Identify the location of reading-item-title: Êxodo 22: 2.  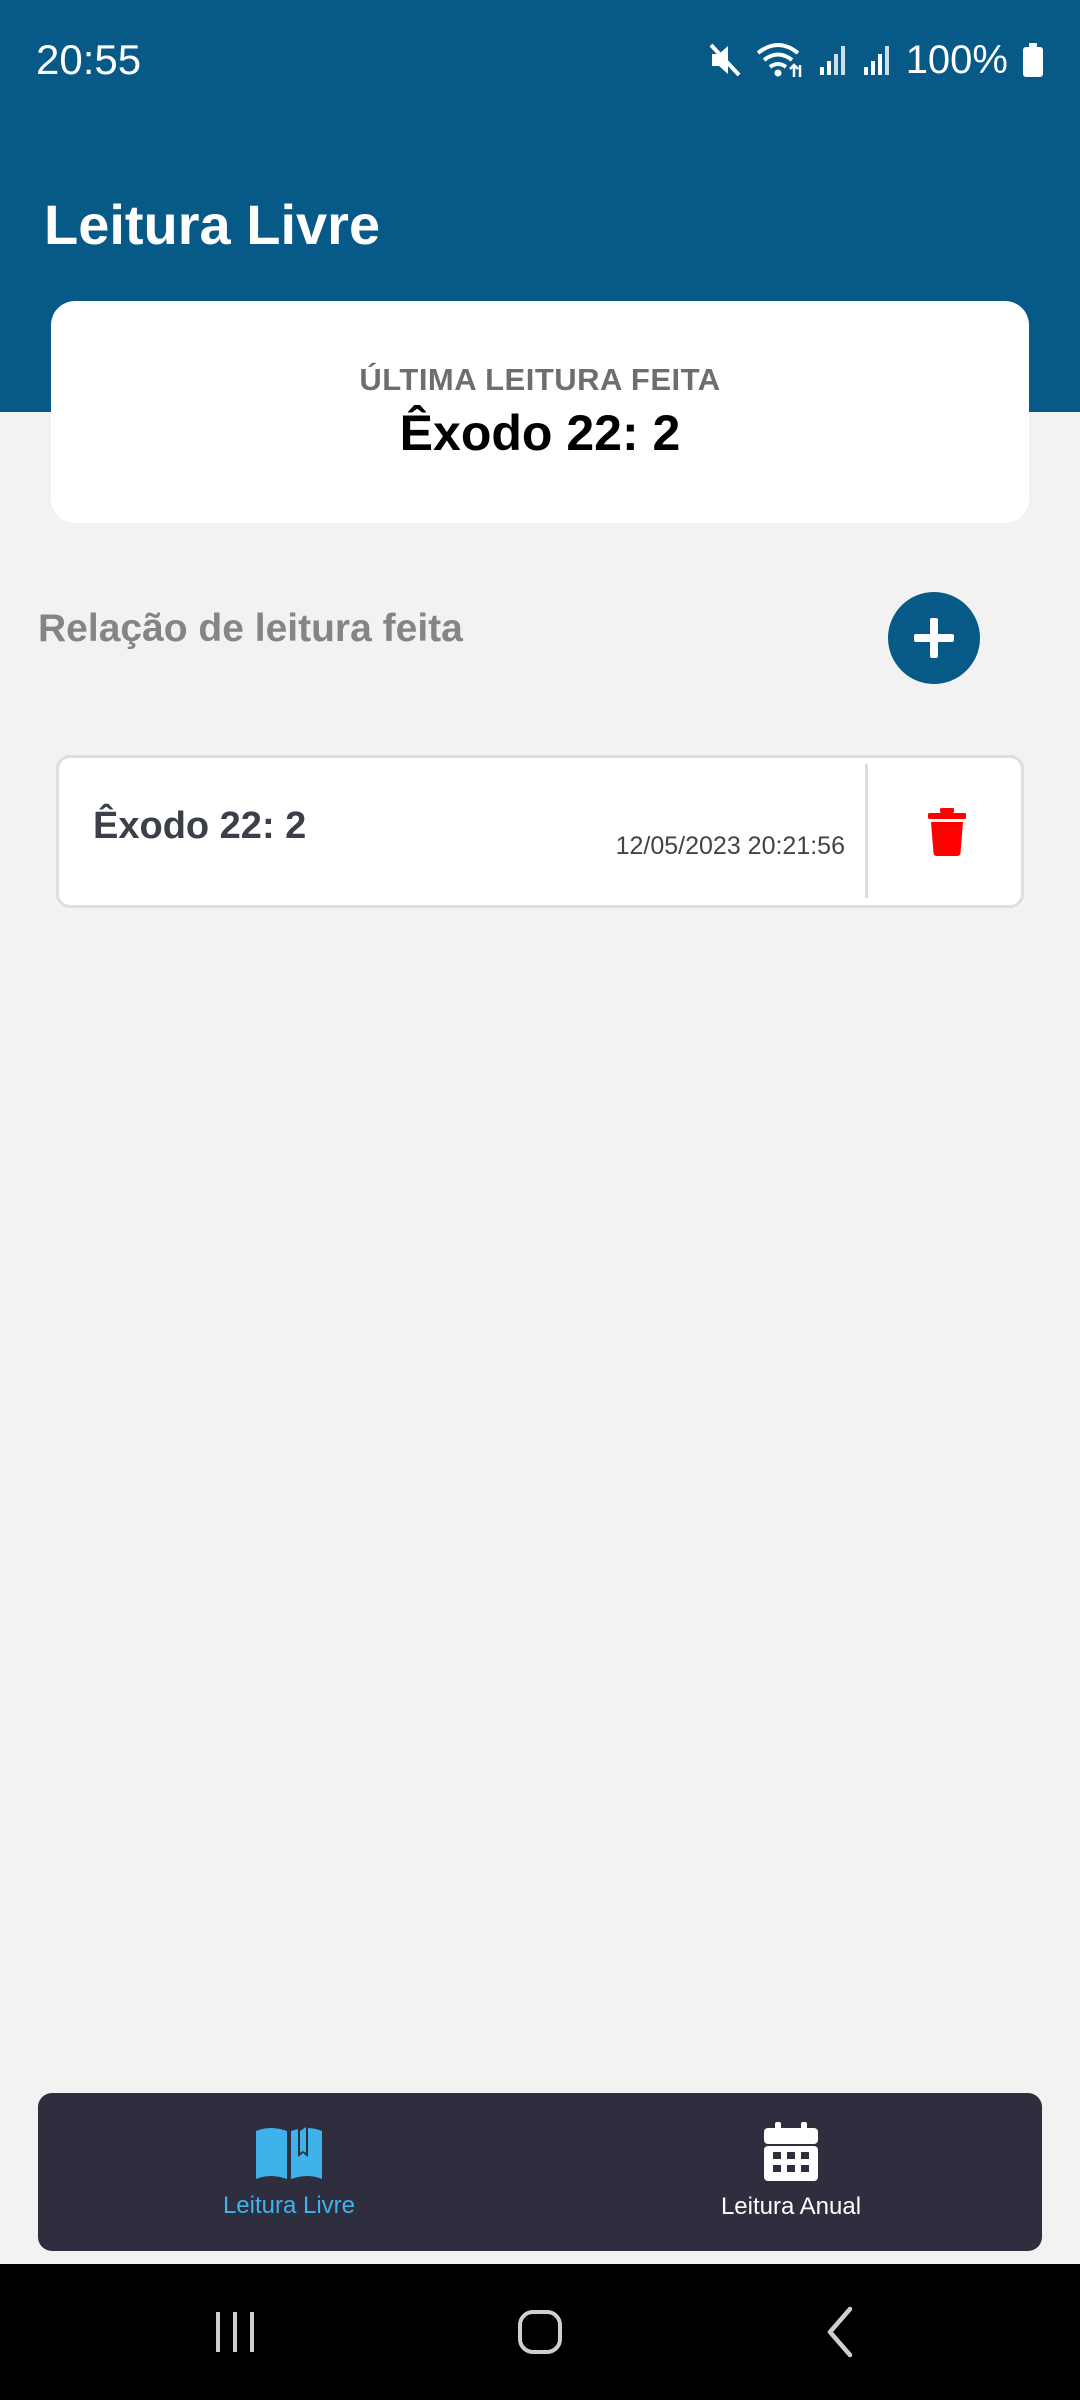
(200, 826).